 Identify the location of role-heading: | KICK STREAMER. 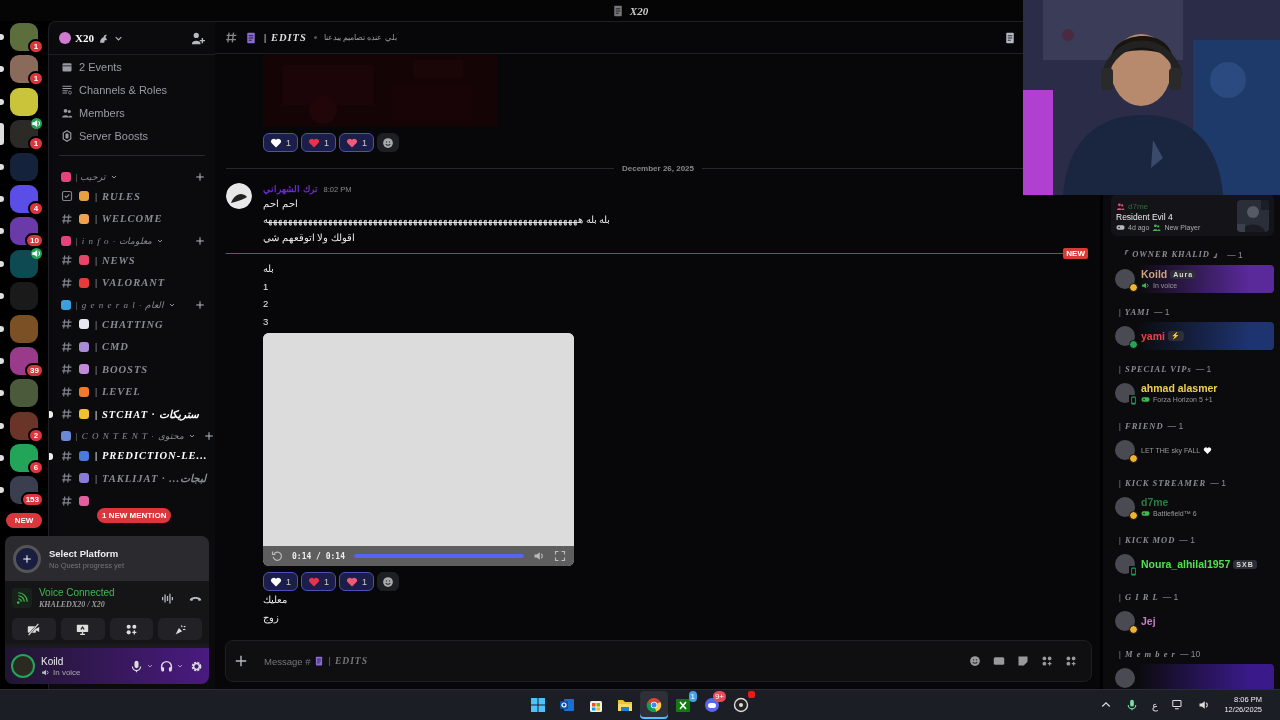
(1163, 483).